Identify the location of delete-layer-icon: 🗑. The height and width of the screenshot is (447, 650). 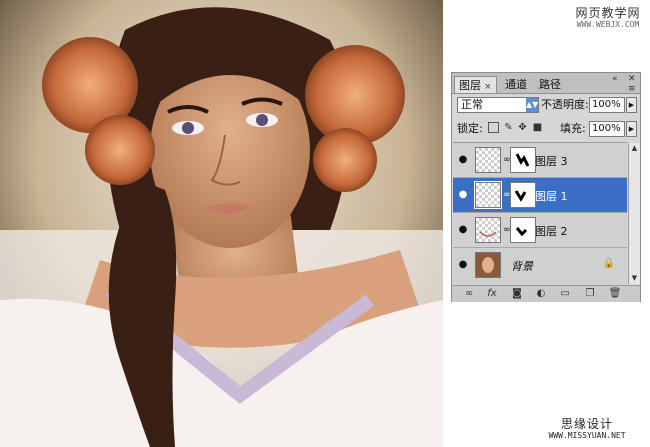
(615, 294).